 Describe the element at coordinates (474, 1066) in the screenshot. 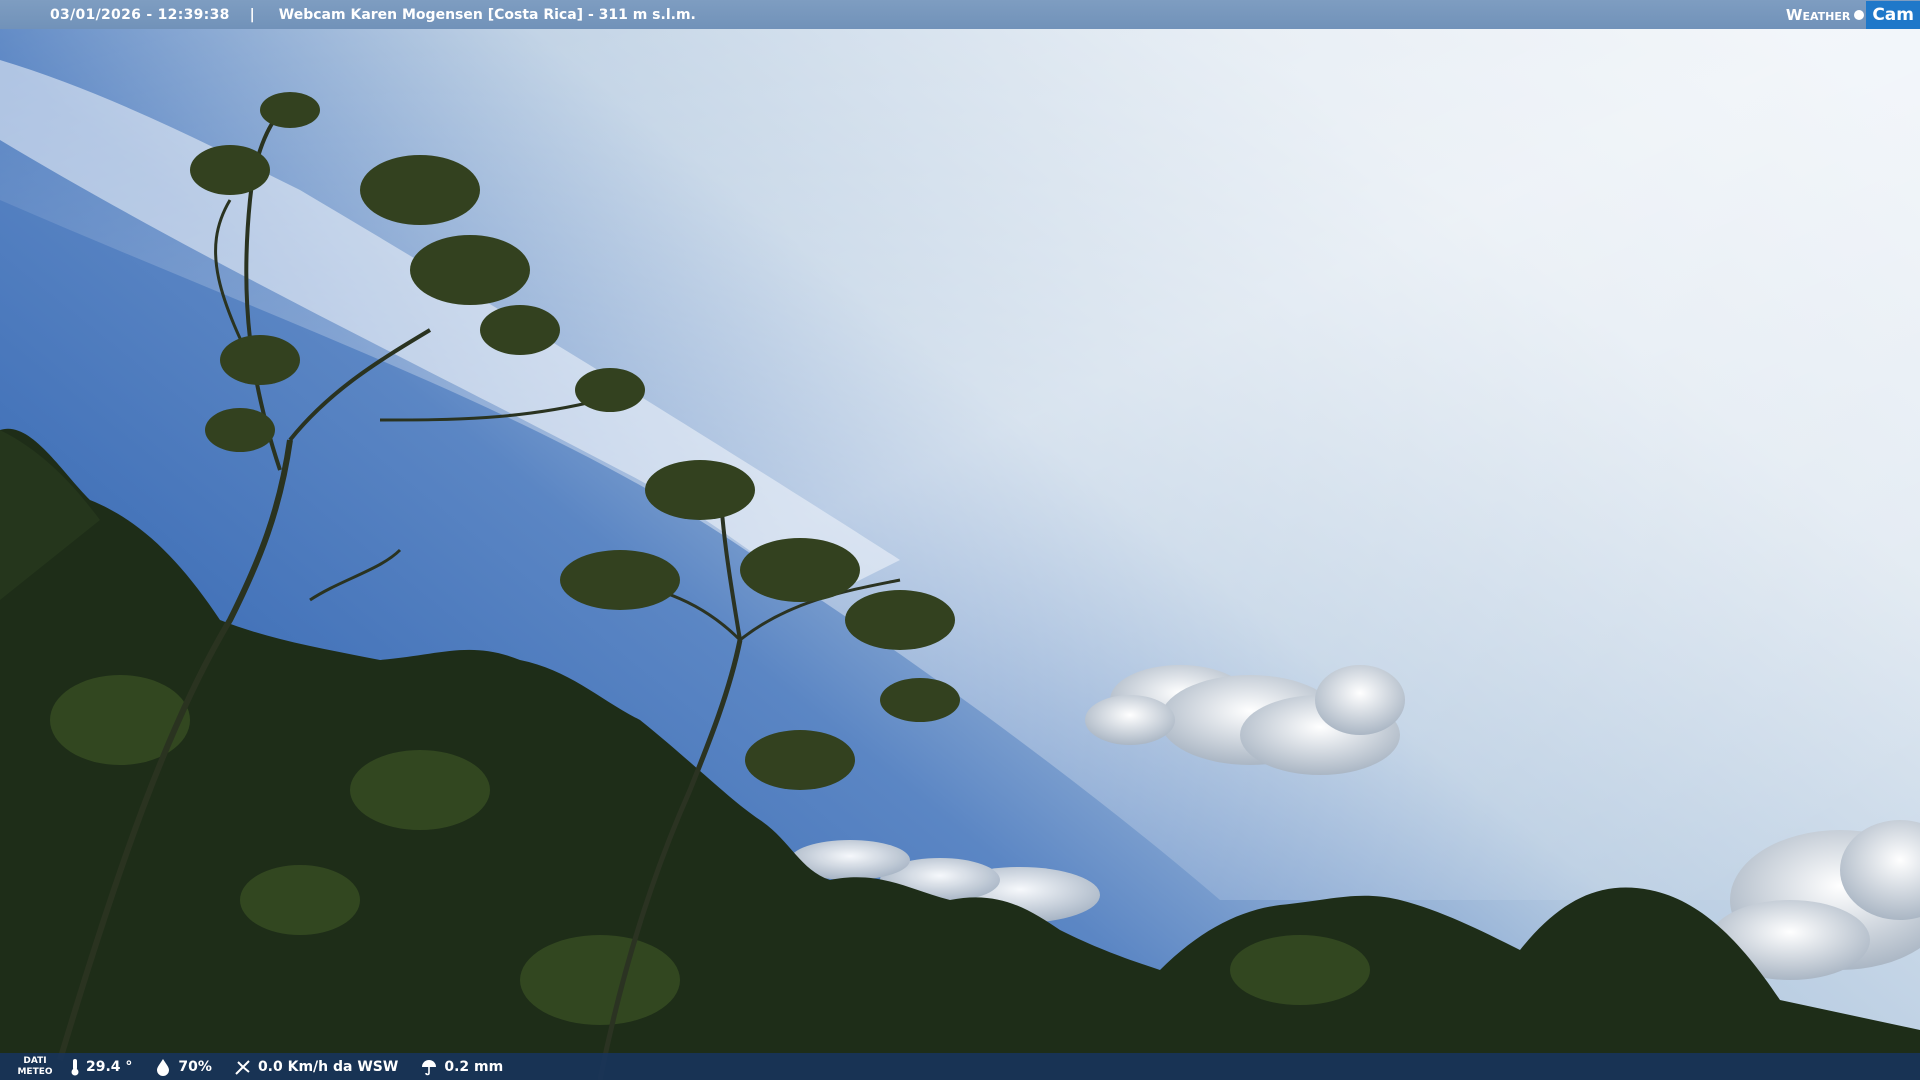

I see `rain-value: 0.2 mm` at that location.